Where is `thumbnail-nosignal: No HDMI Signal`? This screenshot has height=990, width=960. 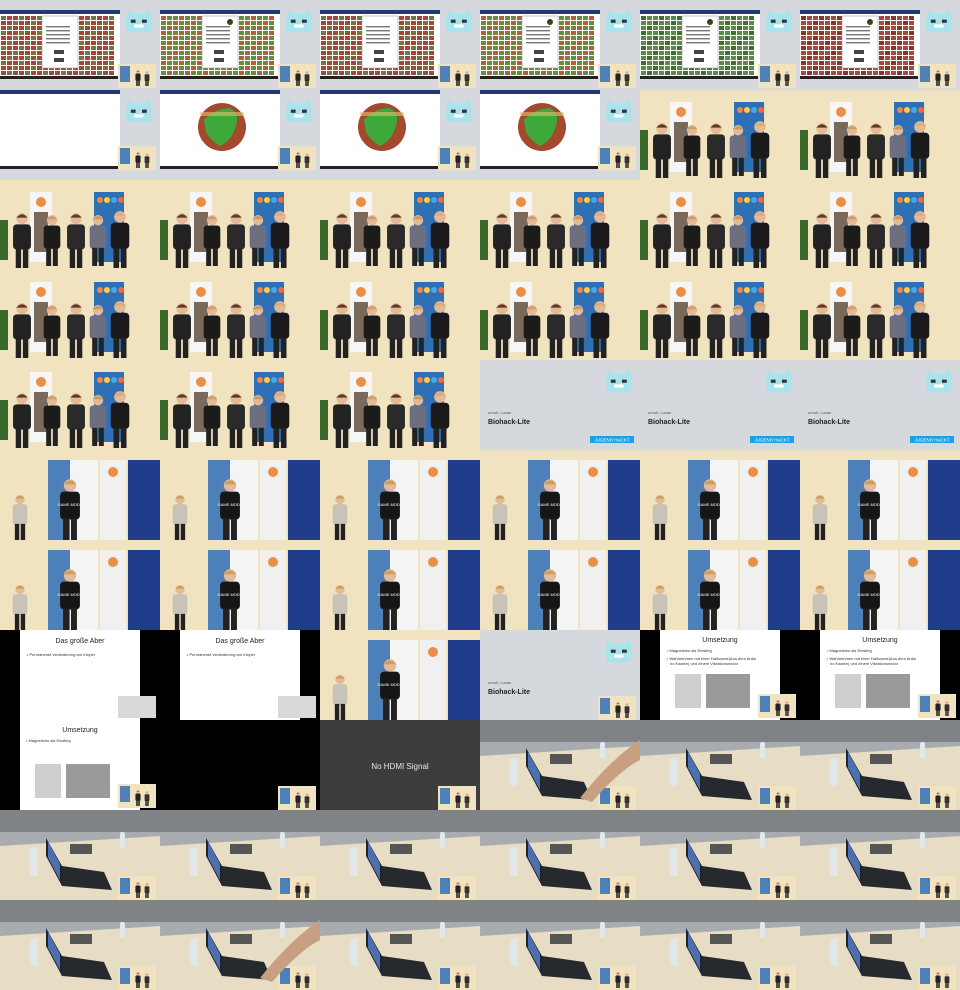 thumbnail-nosignal: No HDMI Signal is located at coordinates (400, 765).